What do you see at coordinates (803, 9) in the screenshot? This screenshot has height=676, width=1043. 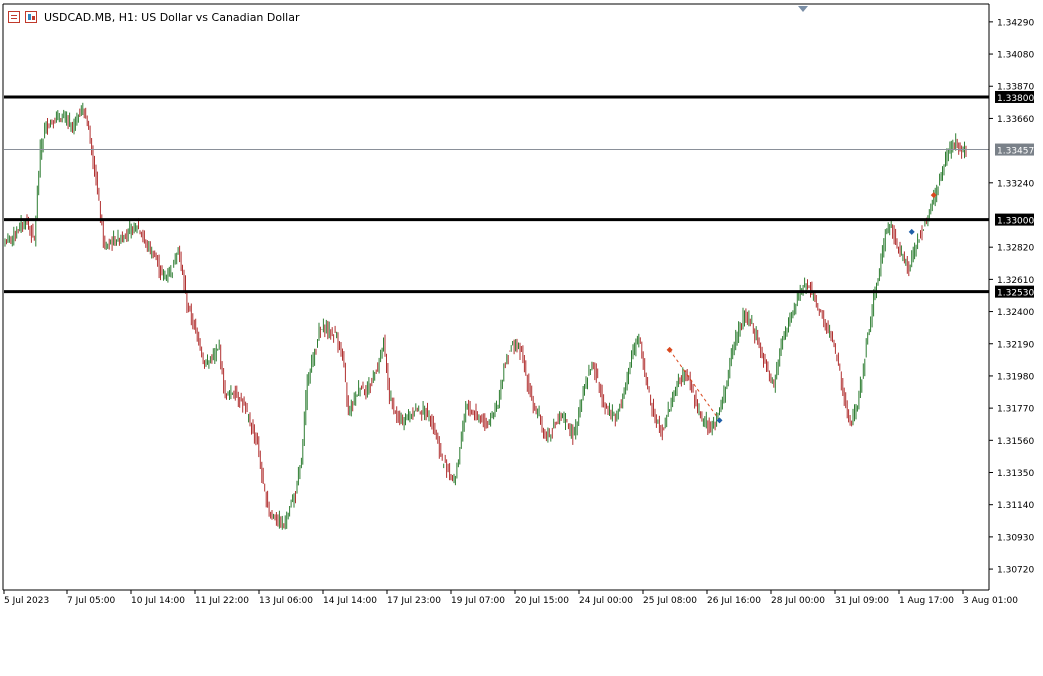 I see `chart-shift-marker-icon` at bounding box center [803, 9].